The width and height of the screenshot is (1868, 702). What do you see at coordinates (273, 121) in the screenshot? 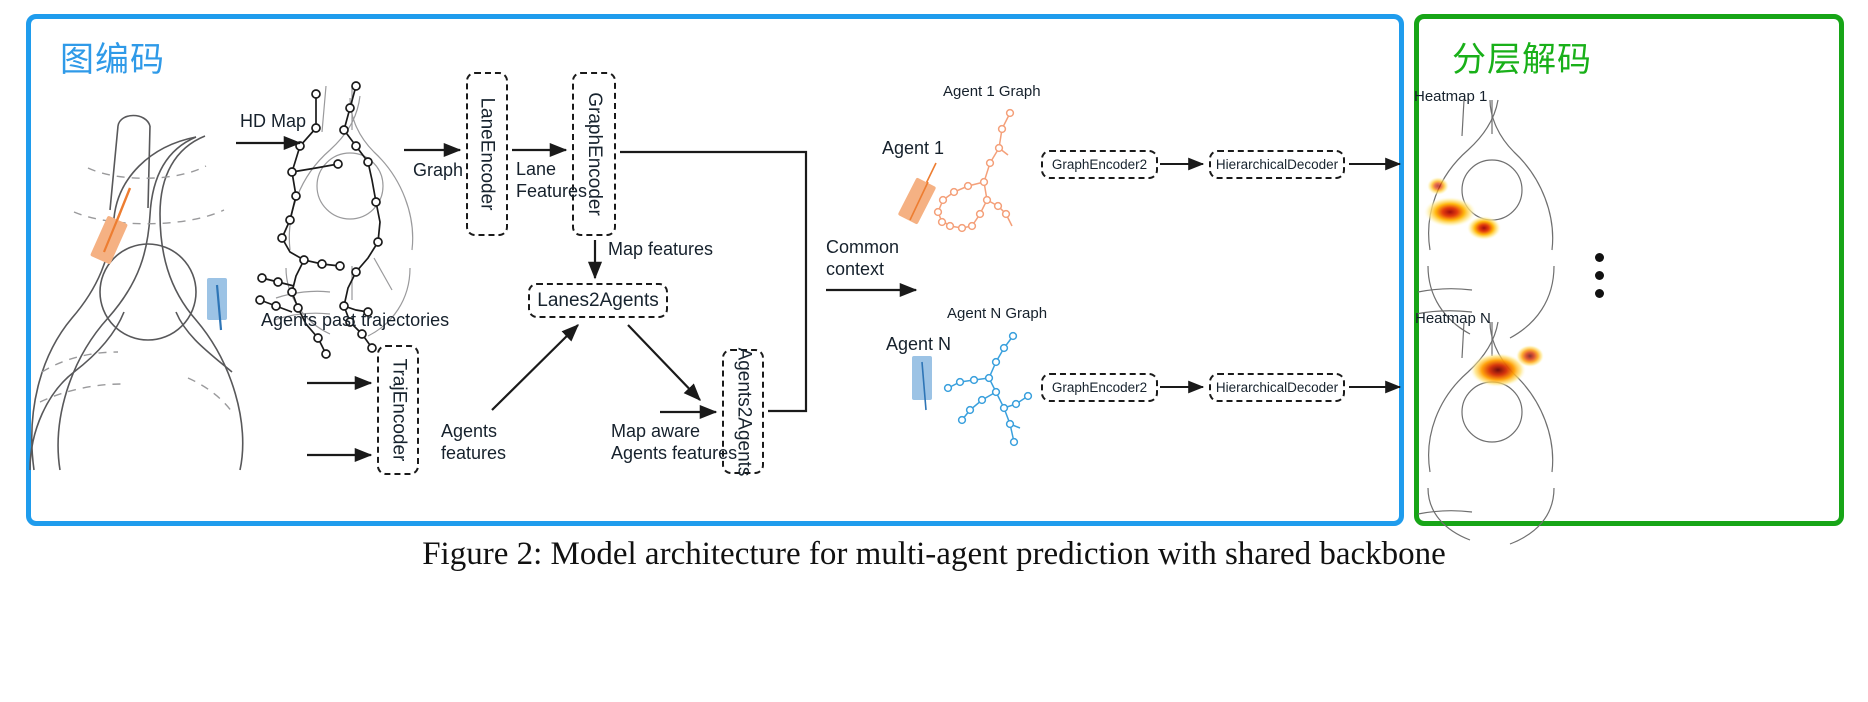
I see `hd-map-label: HD Map` at bounding box center [273, 121].